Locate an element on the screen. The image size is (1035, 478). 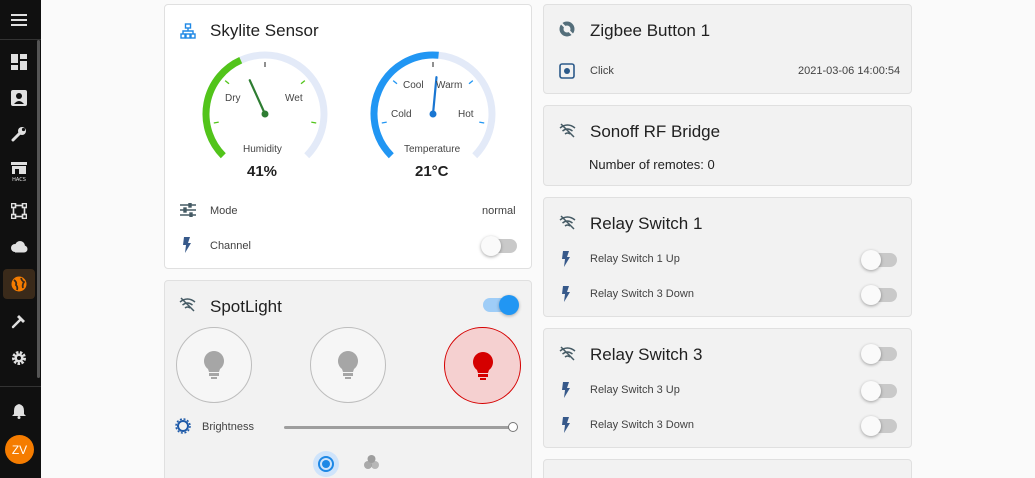
radiobox-icon is located at coordinates (567, 71).